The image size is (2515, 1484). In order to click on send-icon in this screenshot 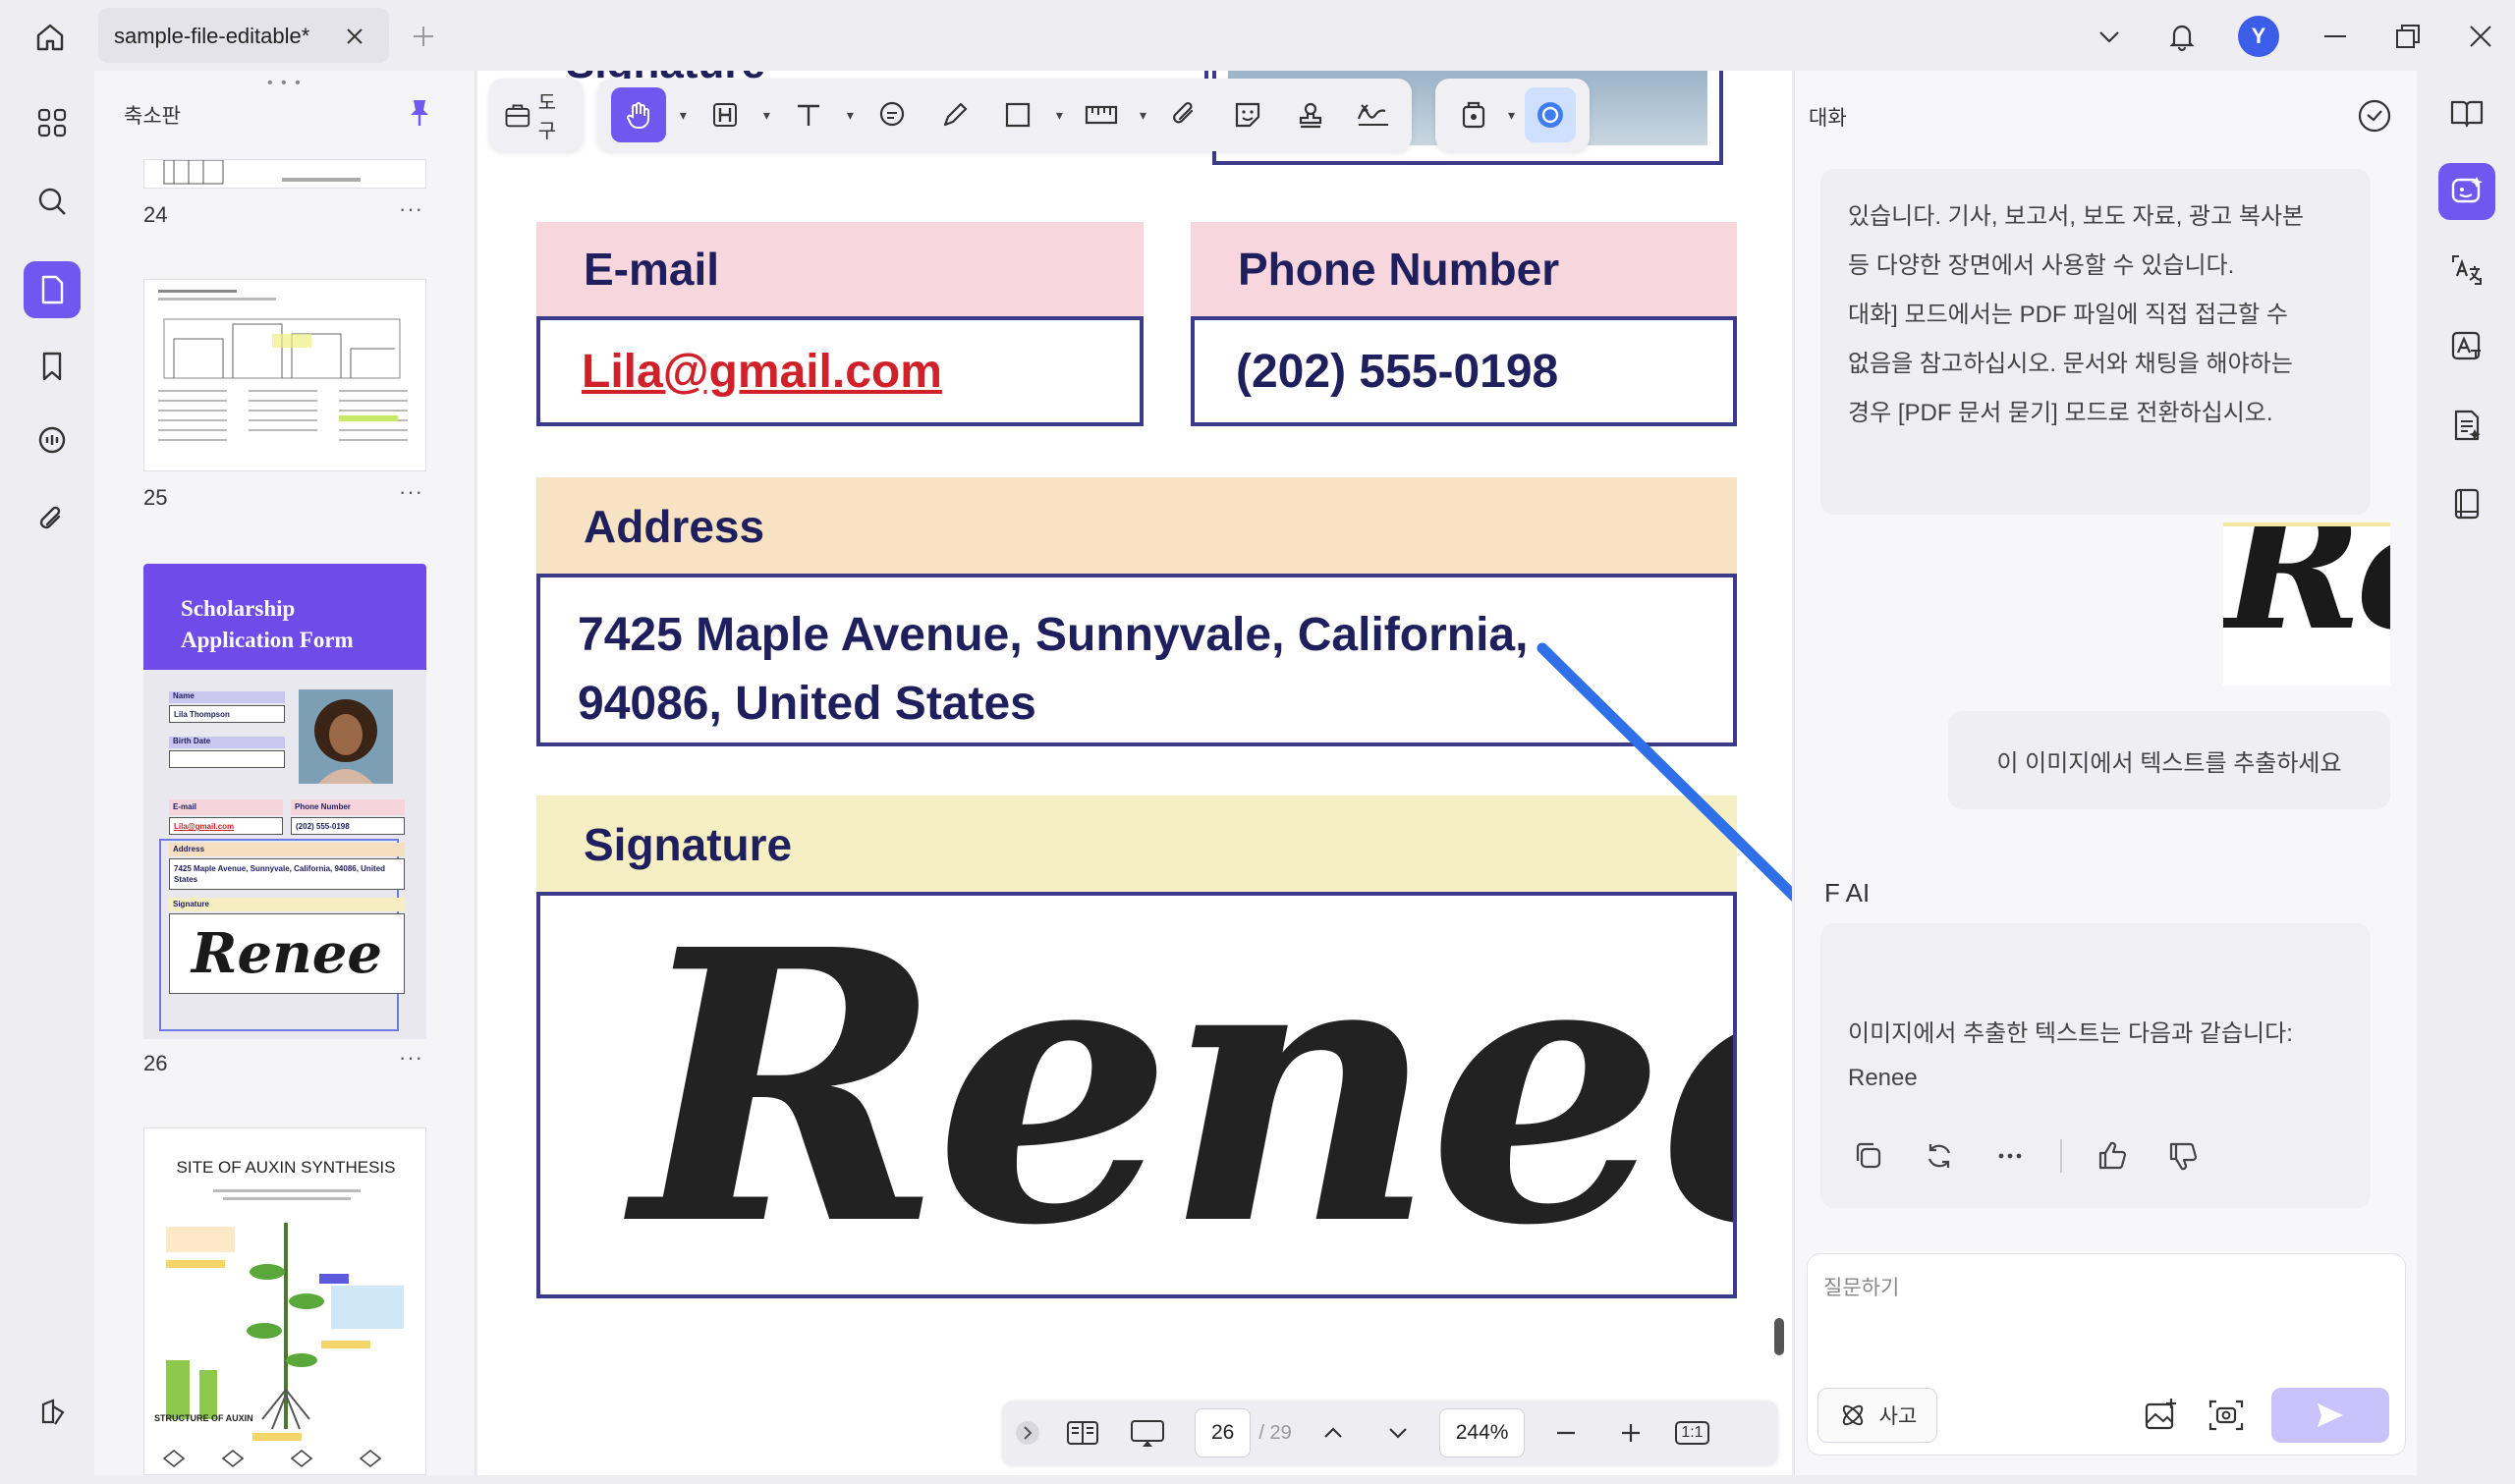, I will do `click(2330, 1415)`.